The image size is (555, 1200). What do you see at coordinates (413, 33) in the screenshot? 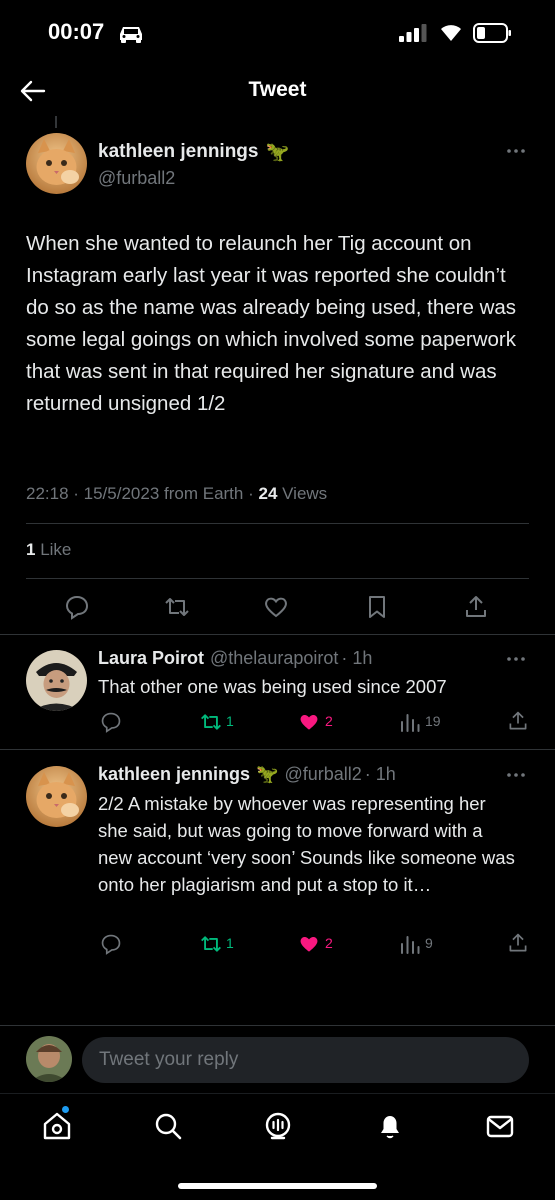
I see `signal-icon` at bounding box center [413, 33].